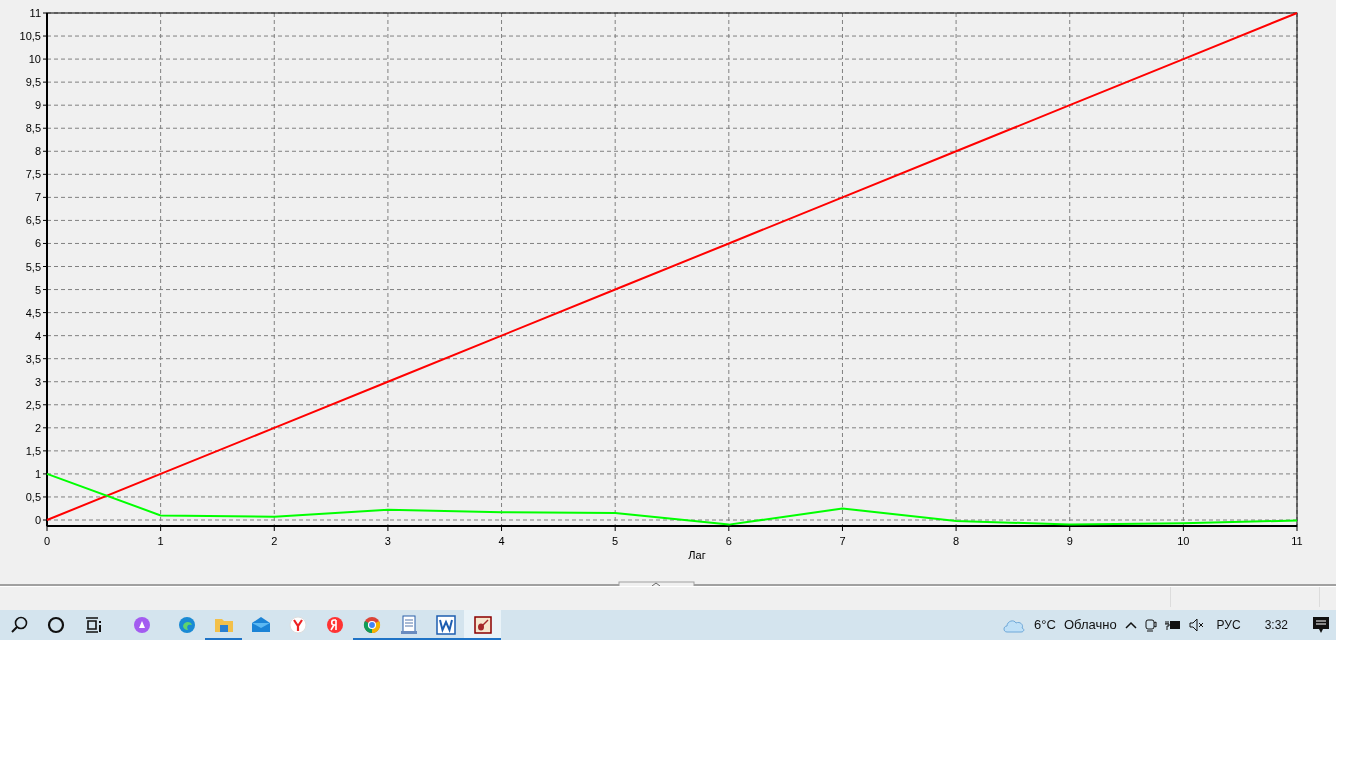 The width and height of the screenshot is (1366, 768). What do you see at coordinates (30, 36) in the screenshot?
I see `y-tick-label: 10,5` at bounding box center [30, 36].